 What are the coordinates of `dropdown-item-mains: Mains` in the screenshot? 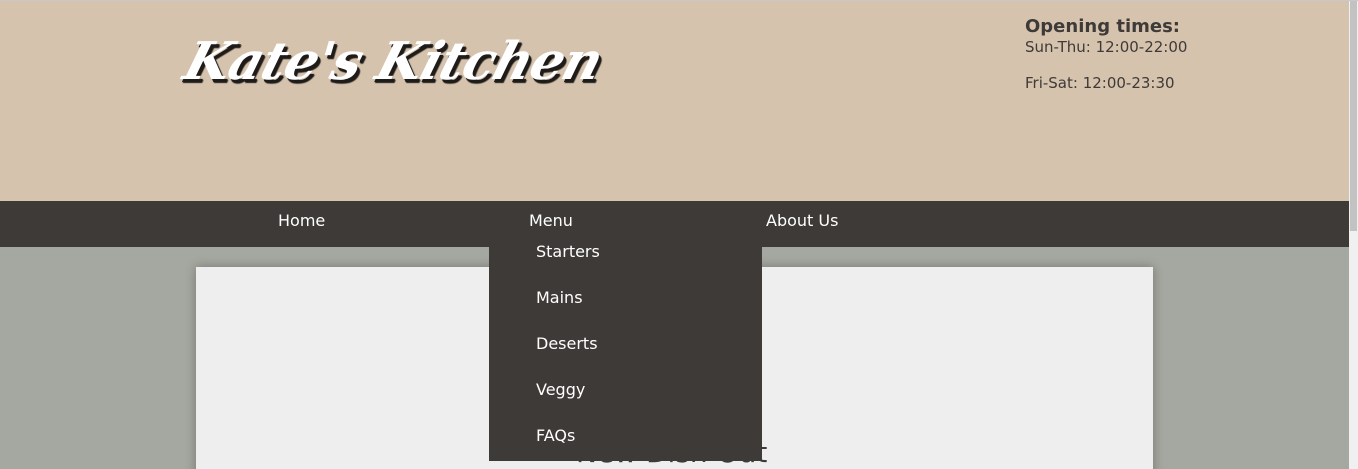 It's located at (559, 297).